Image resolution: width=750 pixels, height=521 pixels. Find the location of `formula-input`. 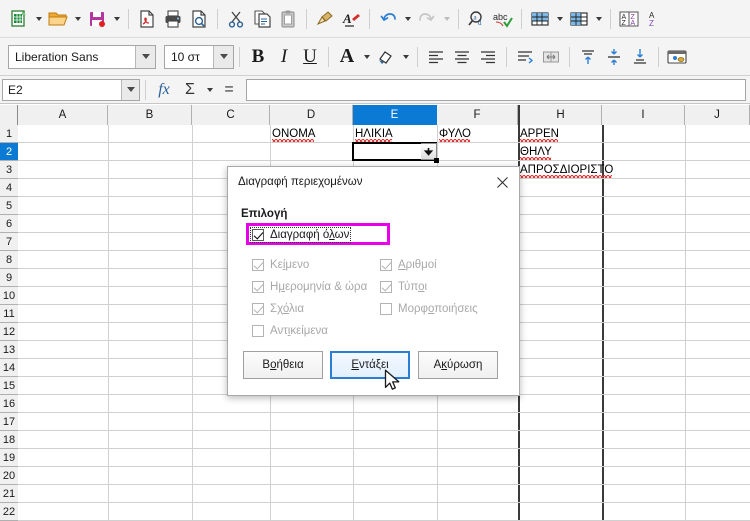

formula-input is located at coordinates (496, 89).